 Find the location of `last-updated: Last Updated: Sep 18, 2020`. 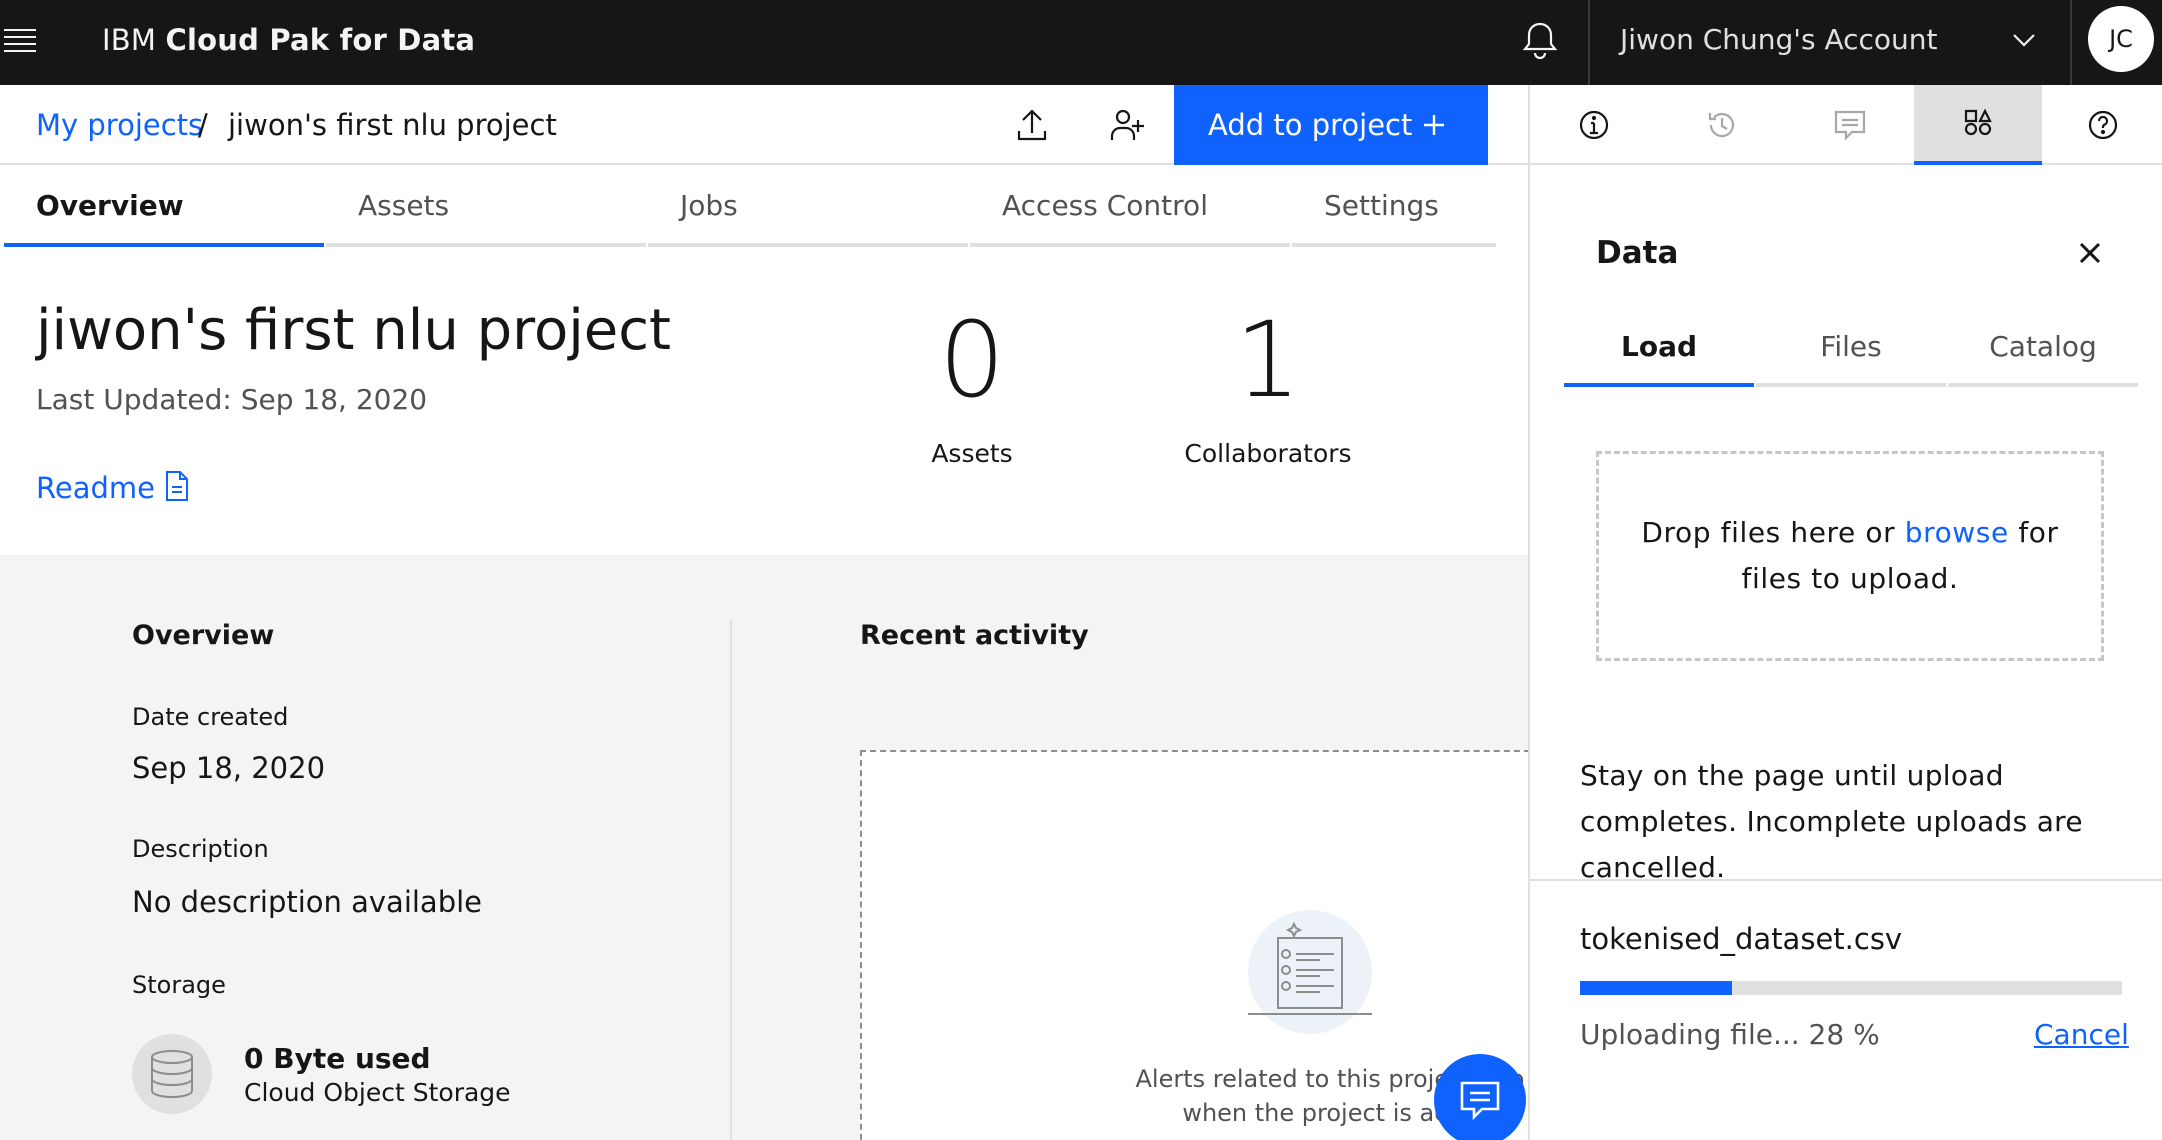

last-updated: Last Updated: Sep 18, 2020 is located at coordinates (232, 399).